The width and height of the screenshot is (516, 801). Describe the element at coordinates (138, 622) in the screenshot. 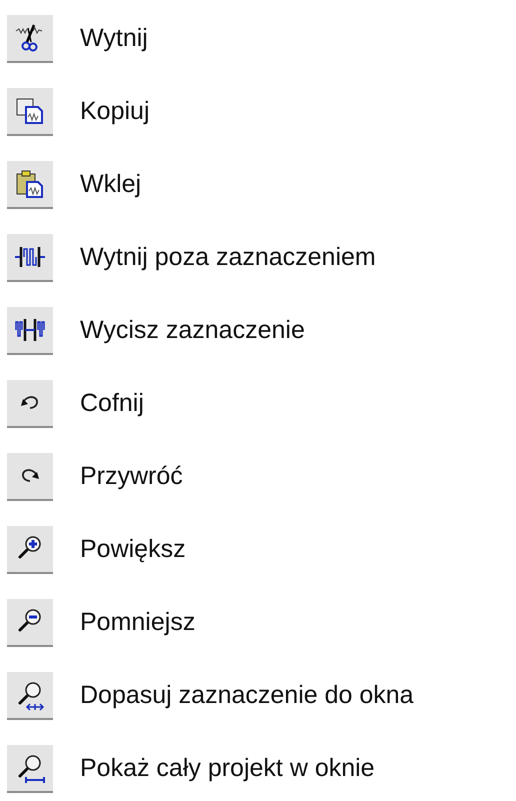

I see `button-description: Pomniejsz` at that location.